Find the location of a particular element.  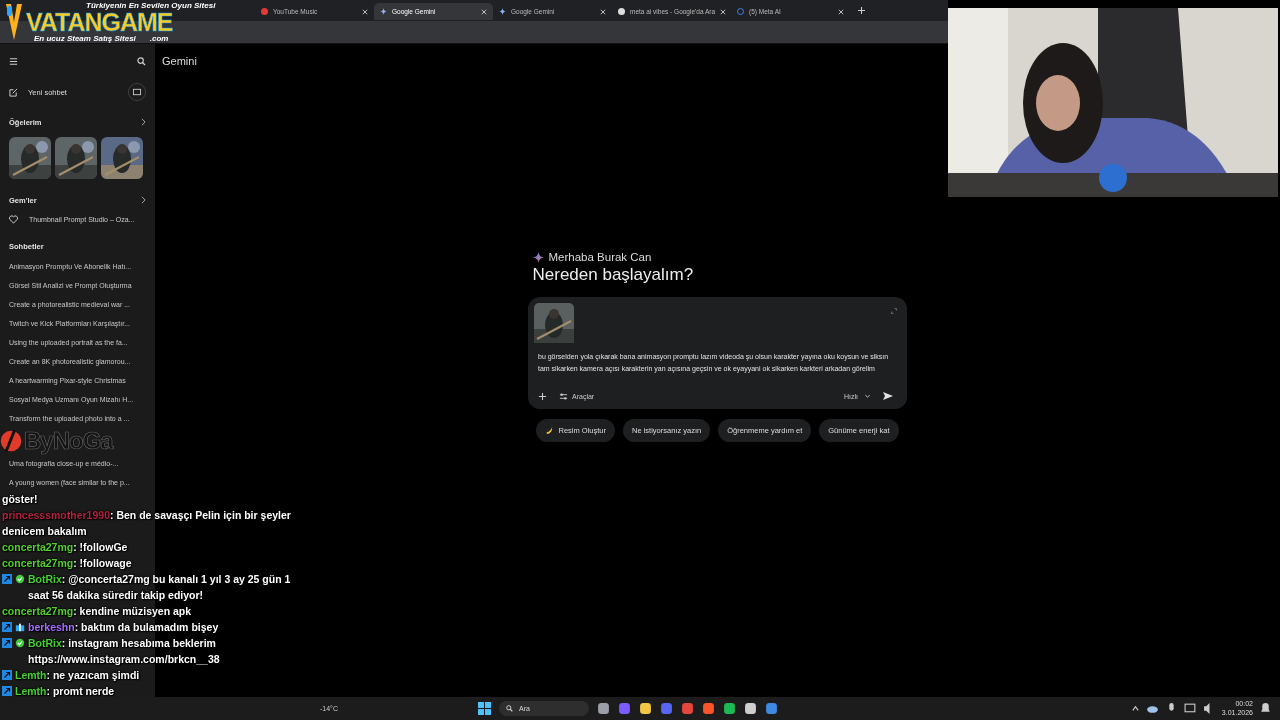

start-icon is located at coordinates (484, 708).